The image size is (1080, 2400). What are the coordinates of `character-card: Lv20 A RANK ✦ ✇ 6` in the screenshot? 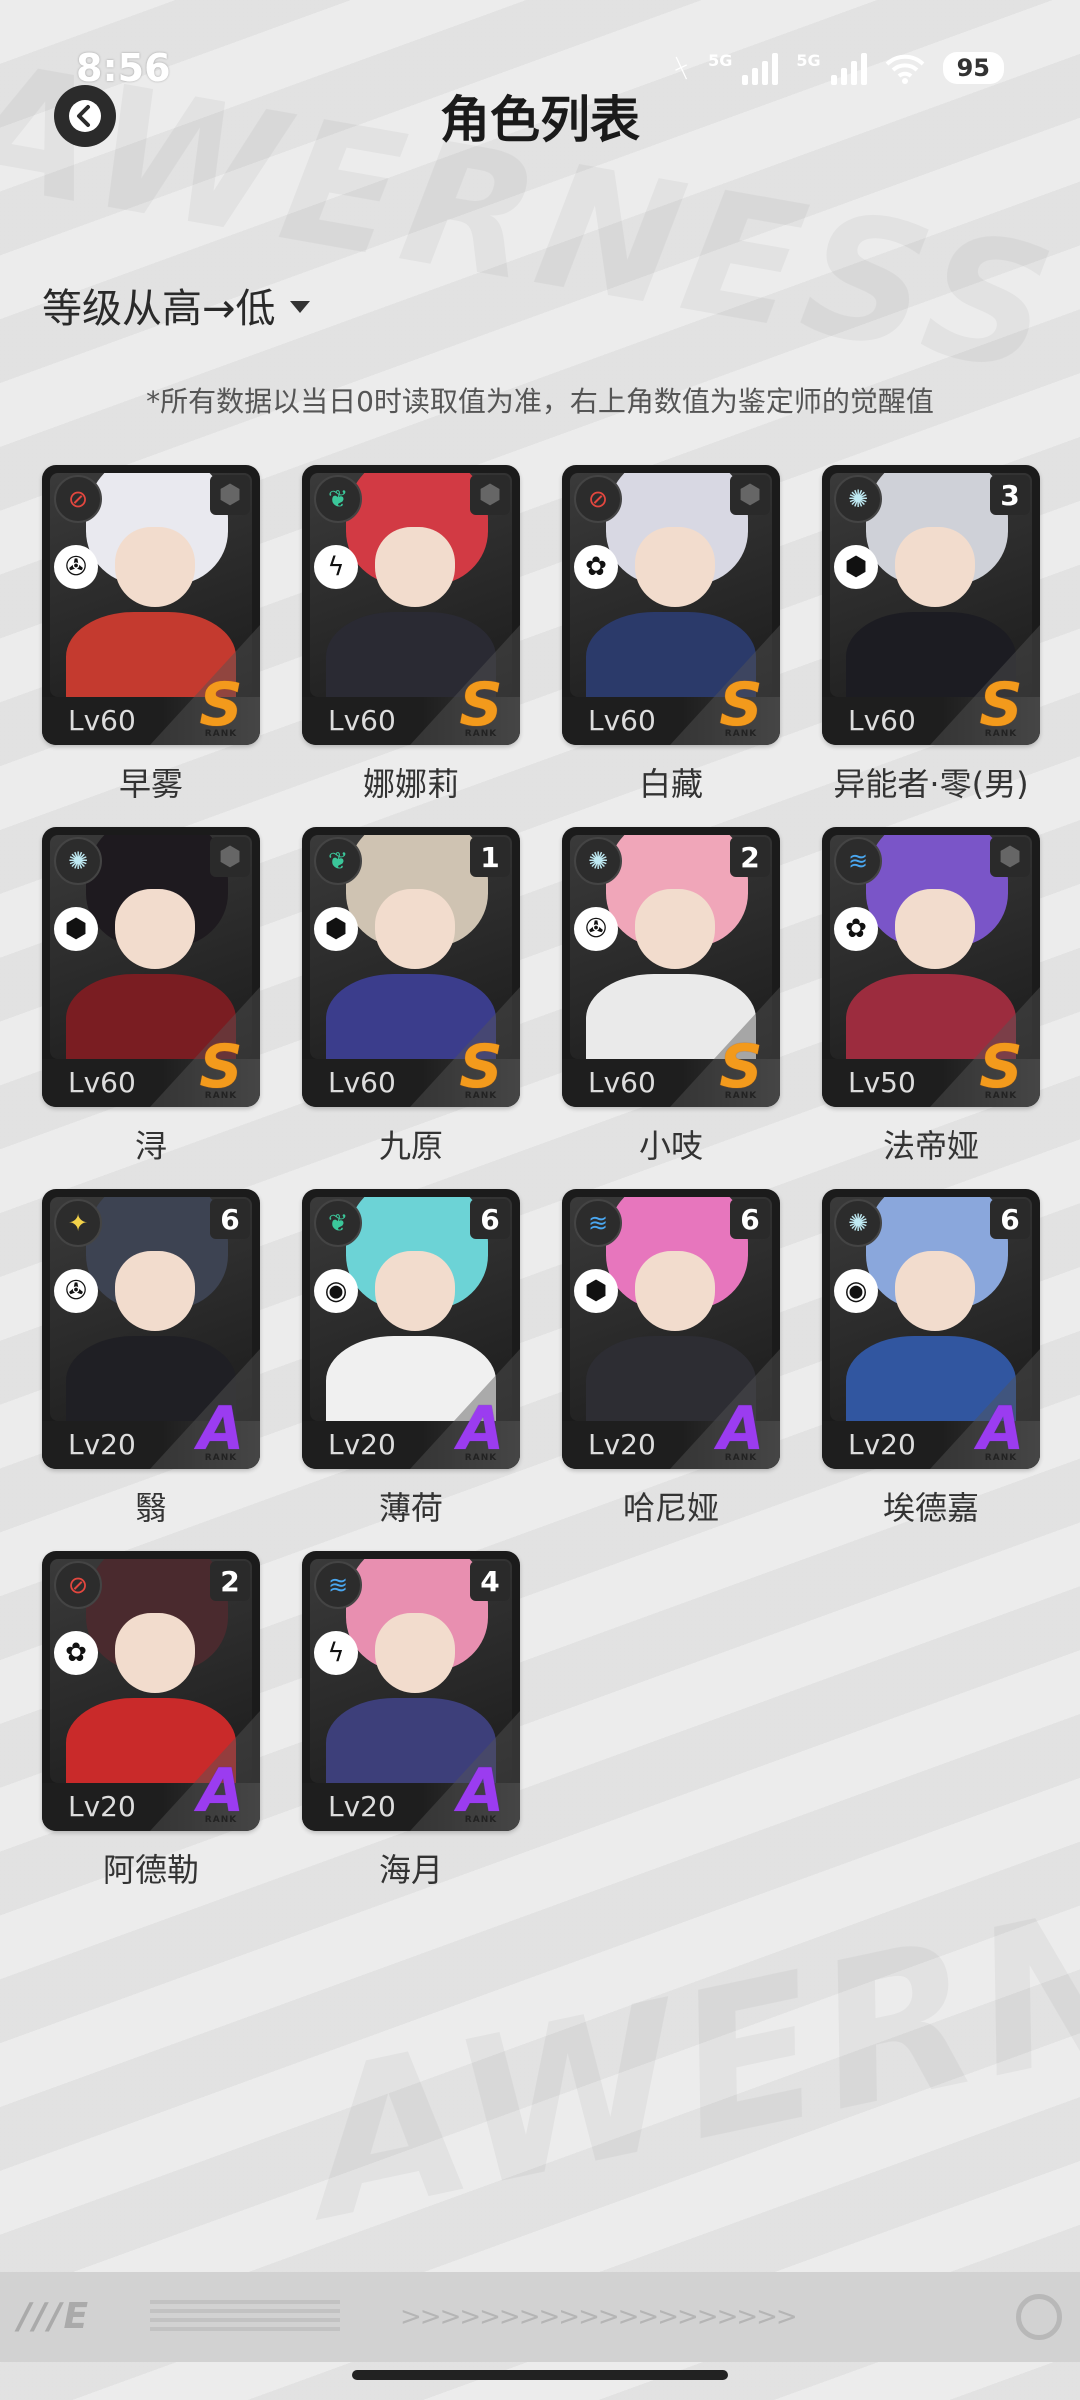 It's located at (151, 1329).